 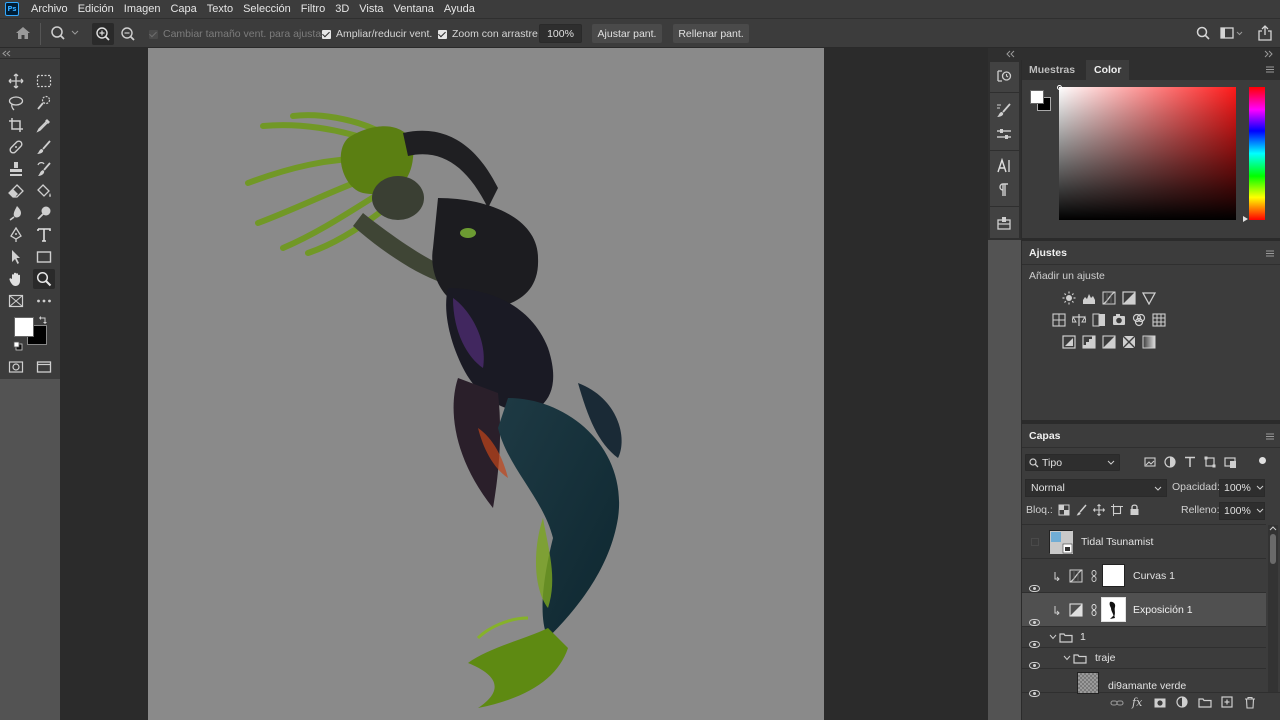 What do you see at coordinates (1150, 54) in the screenshot?
I see `panels-collapse-bar` at bounding box center [1150, 54].